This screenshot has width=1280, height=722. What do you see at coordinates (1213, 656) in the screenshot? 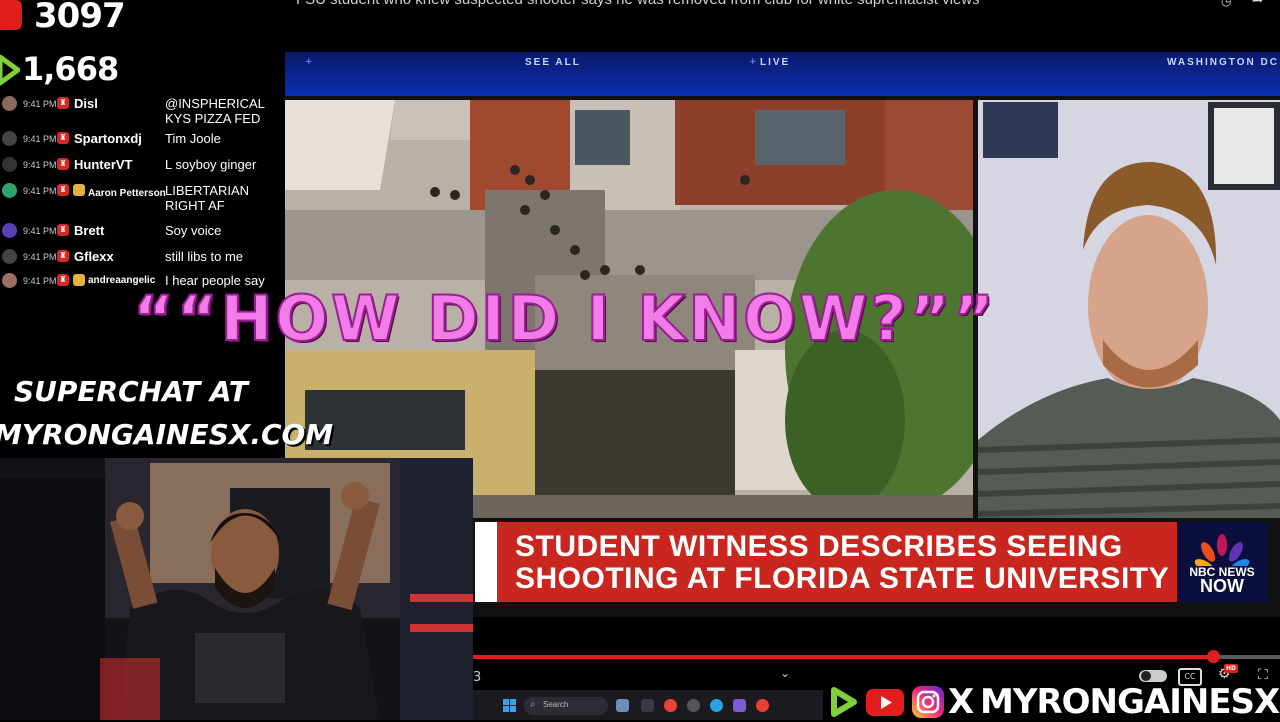
I see `progress-scrubber` at bounding box center [1213, 656].